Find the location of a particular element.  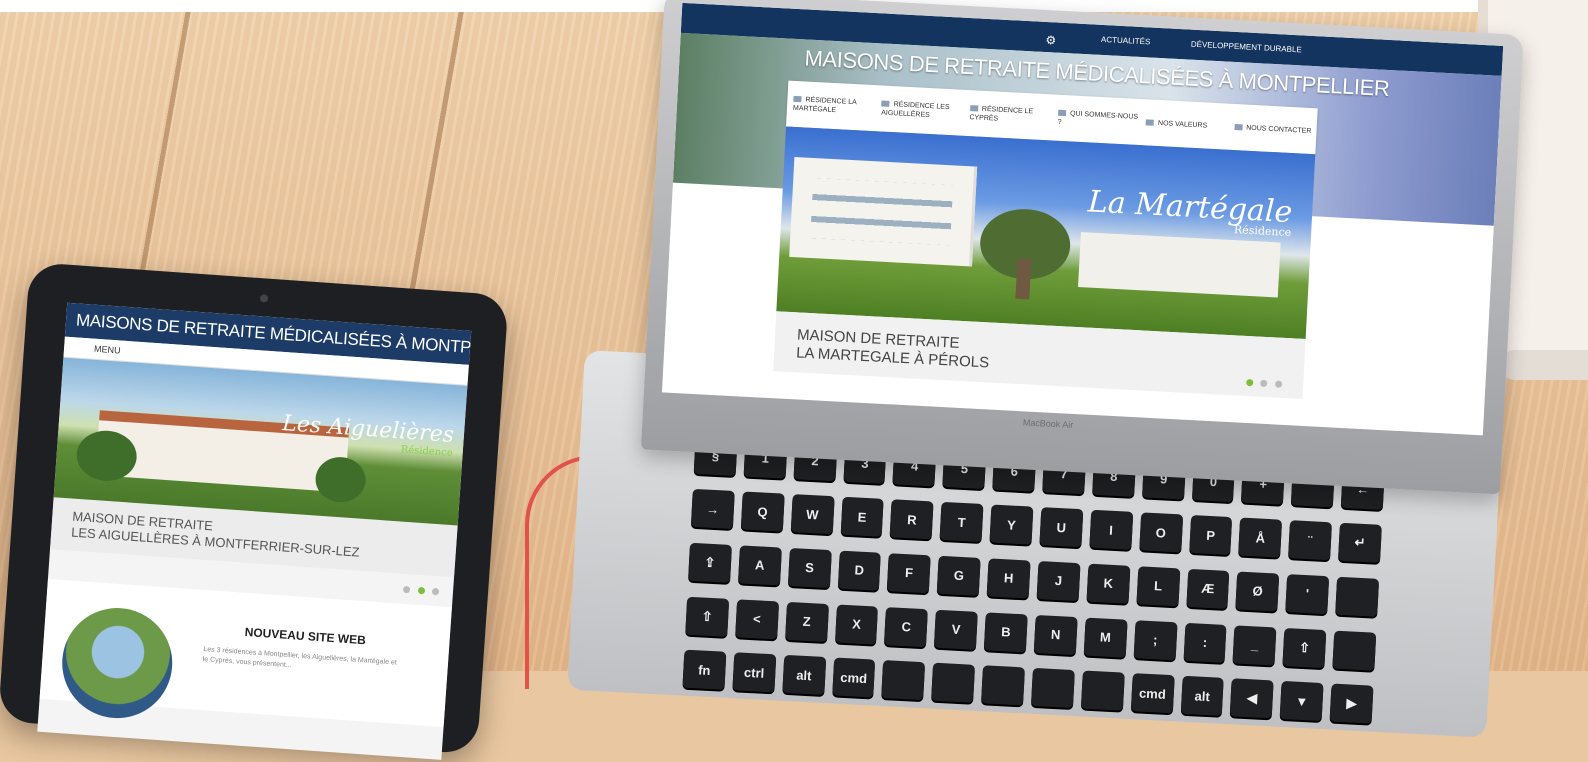

menu-item-nous-contacter: NOUS CONTACTER is located at coordinates (1272, 129).